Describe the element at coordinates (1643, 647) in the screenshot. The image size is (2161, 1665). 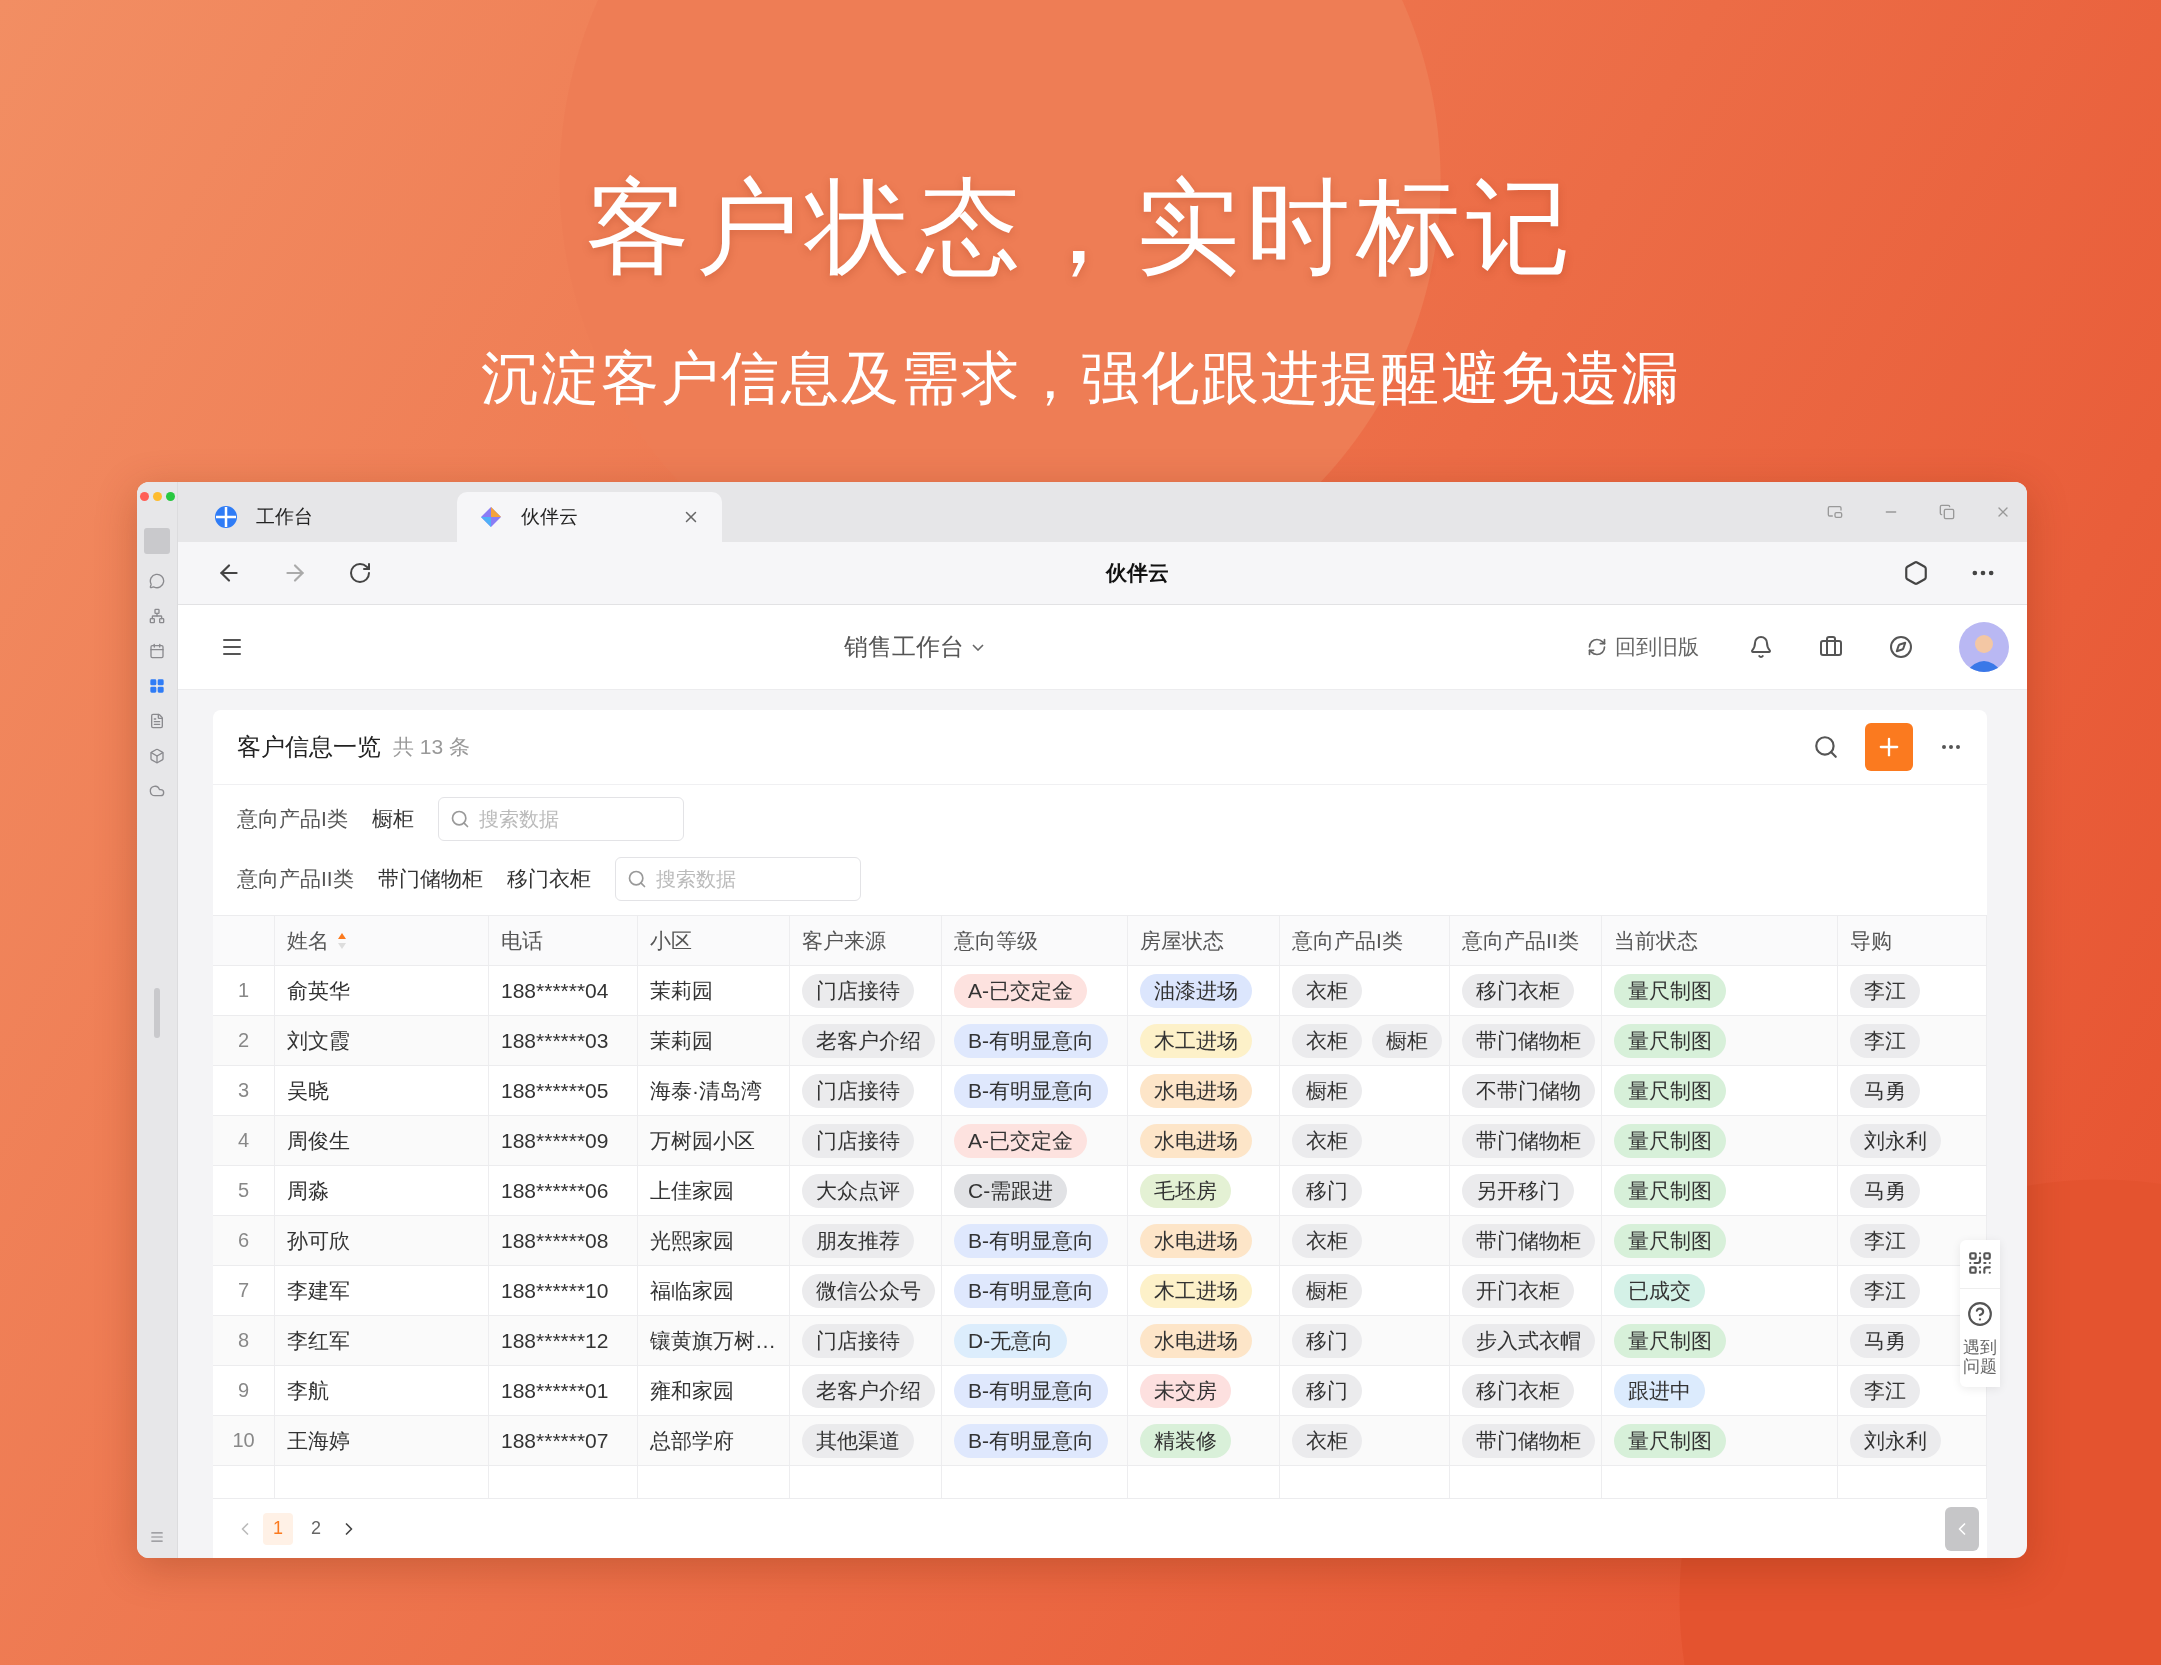
I see `old-version-link: 回到旧版` at that location.